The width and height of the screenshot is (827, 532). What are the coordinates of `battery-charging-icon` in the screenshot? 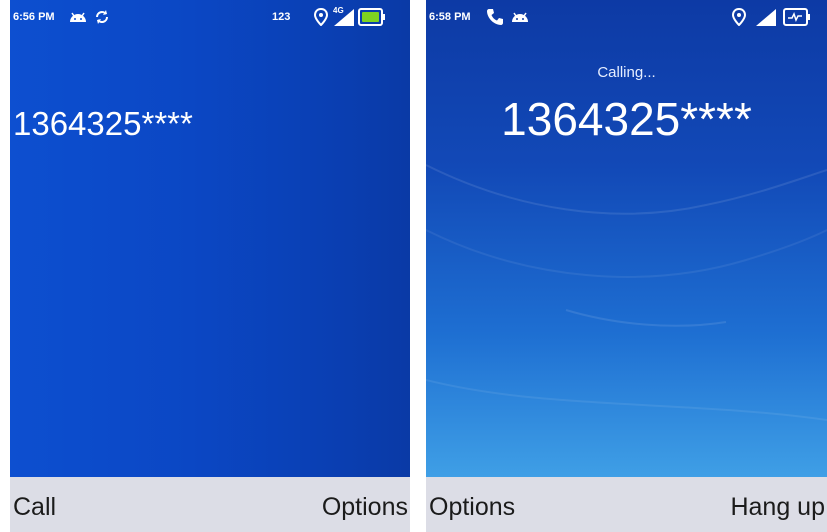 It's located at (796, 17).